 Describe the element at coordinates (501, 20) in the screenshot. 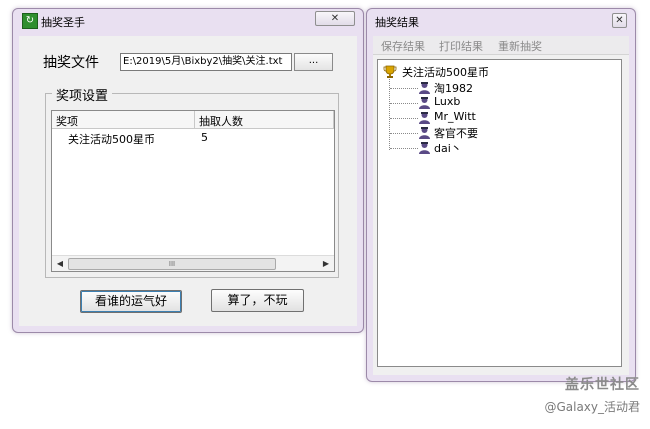

I see `results-titlebar: 抽奖结果 ✕` at that location.